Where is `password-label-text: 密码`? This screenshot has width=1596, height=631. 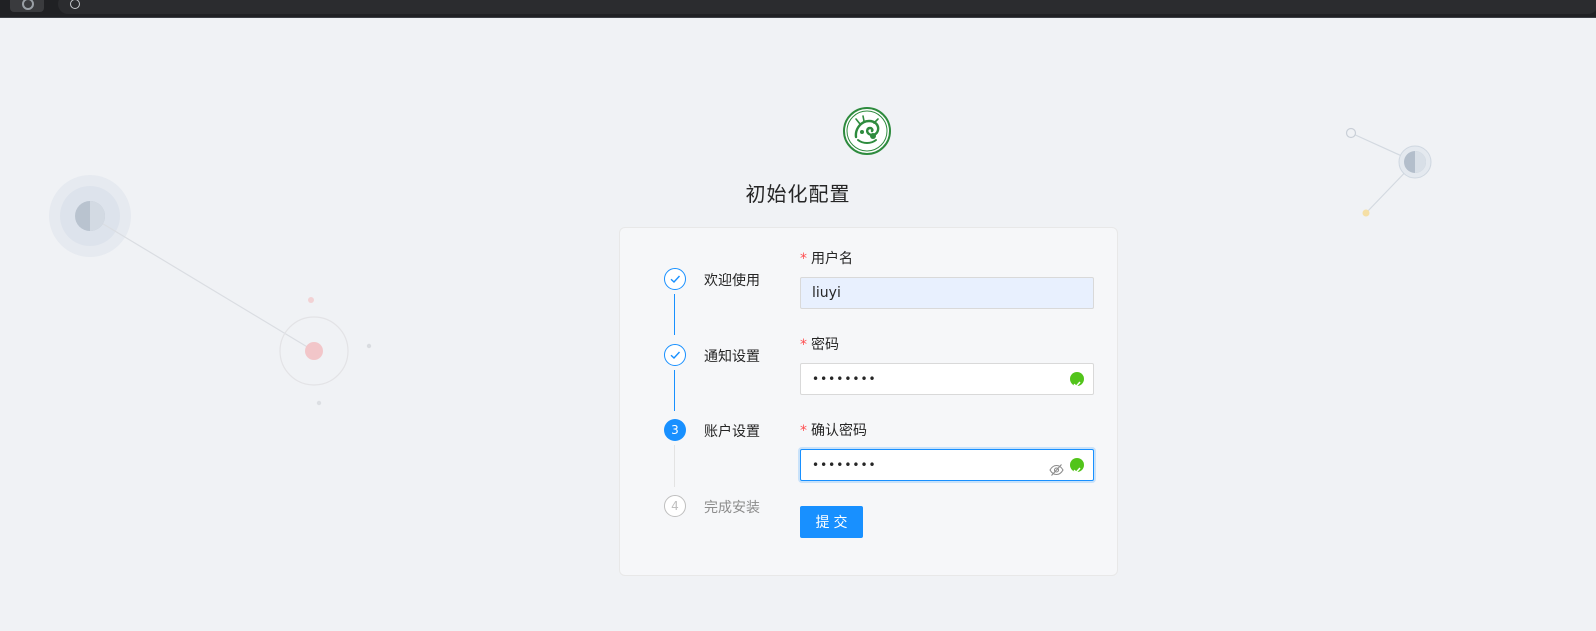 password-label-text: 密码 is located at coordinates (825, 345).